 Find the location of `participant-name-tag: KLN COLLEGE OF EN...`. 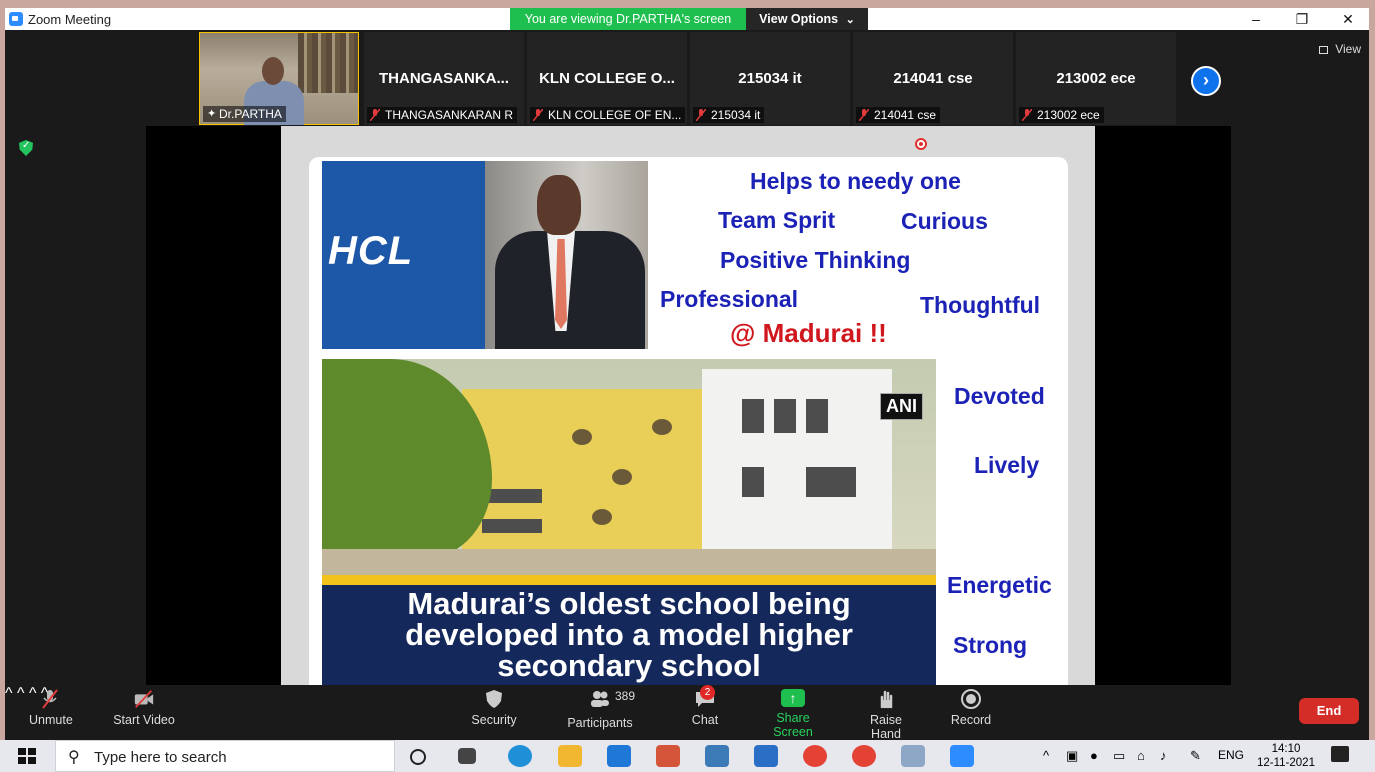

participant-name-tag: KLN COLLEGE OF EN... is located at coordinates (608, 115).